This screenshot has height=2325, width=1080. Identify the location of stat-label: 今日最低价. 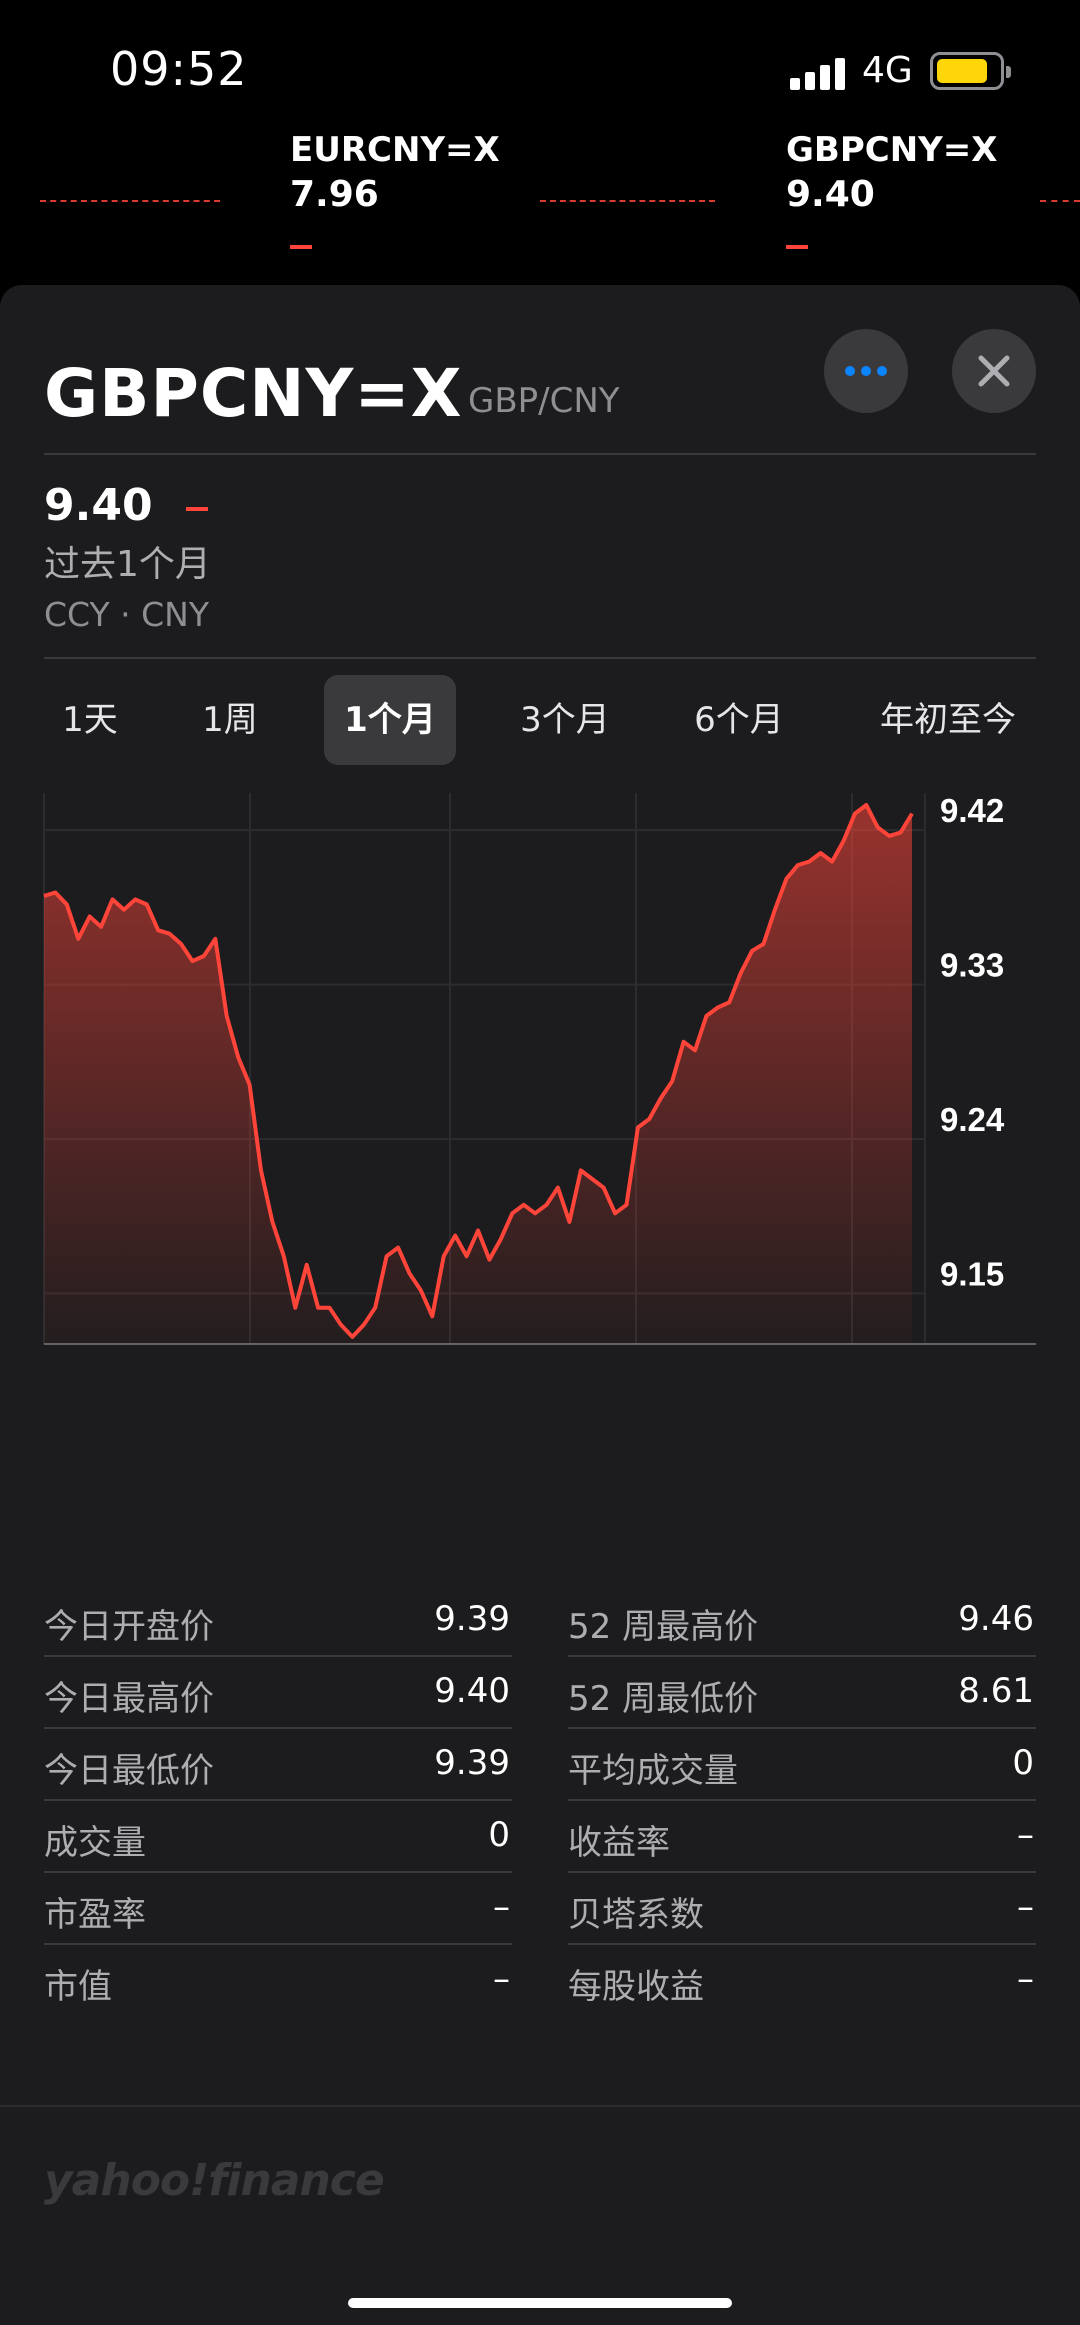
(129, 1771).